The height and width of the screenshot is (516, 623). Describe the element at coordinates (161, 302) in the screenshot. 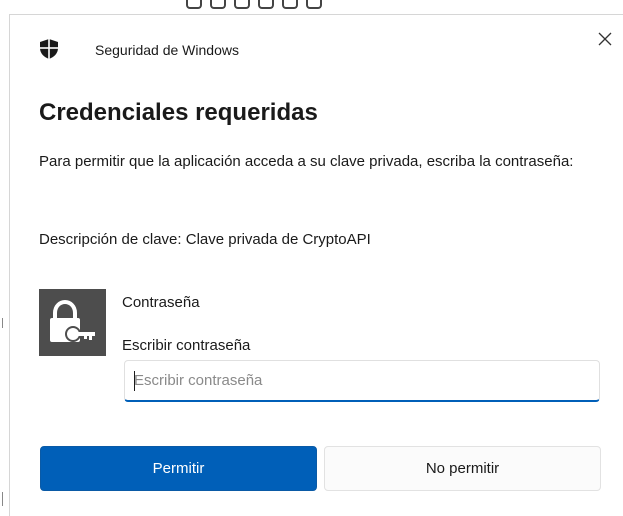

I see `credential-field-label: Contraseña` at that location.